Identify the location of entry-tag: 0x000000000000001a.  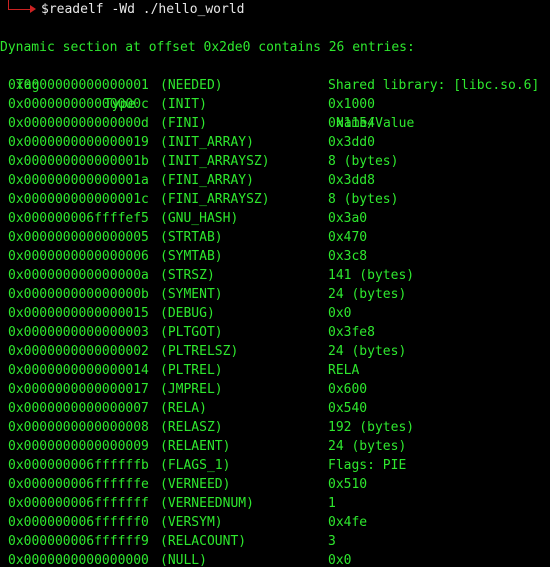
(78, 180).